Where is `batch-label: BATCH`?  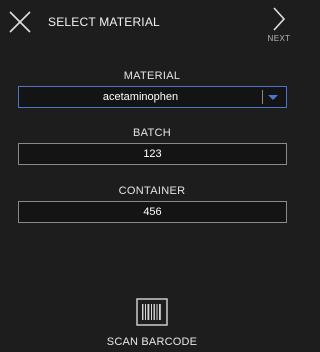
batch-label: BATCH is located at coordinates (152, 133).